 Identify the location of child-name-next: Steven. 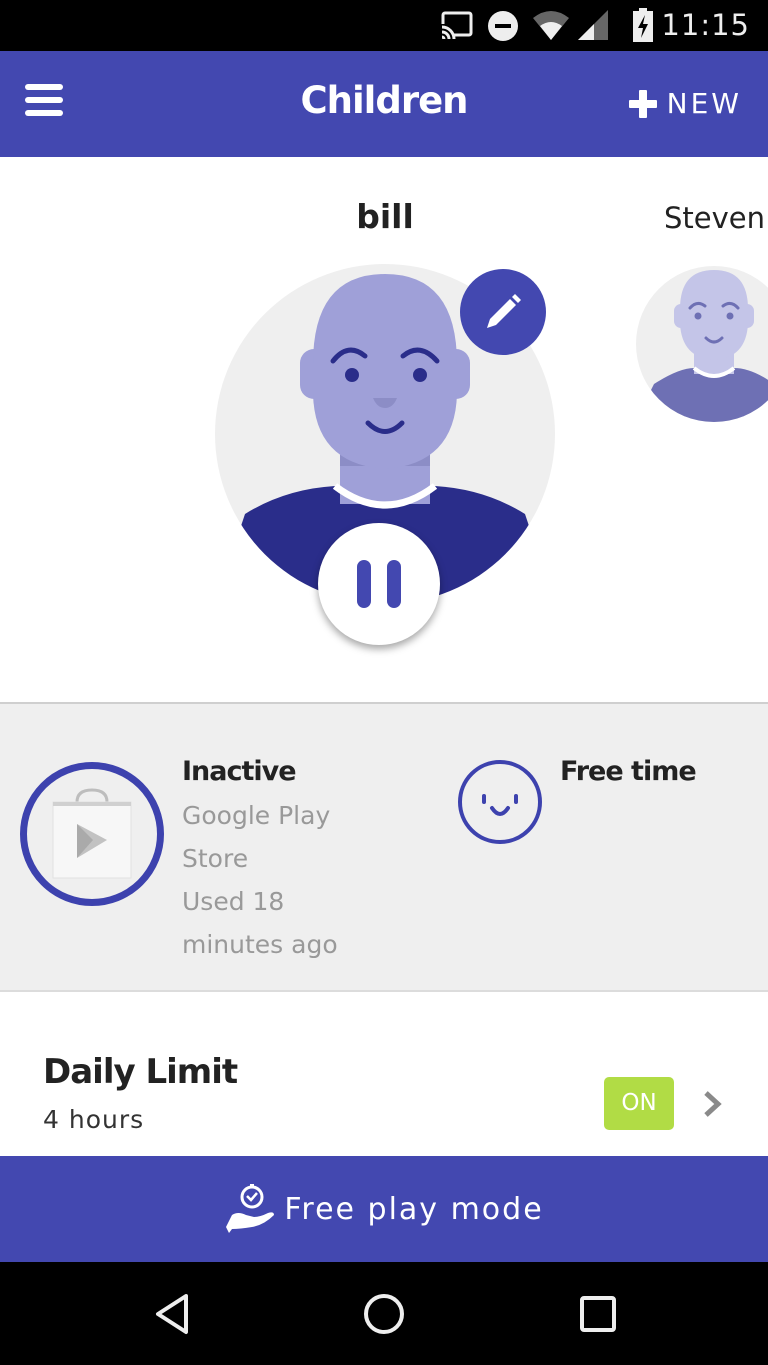
(714, 218).